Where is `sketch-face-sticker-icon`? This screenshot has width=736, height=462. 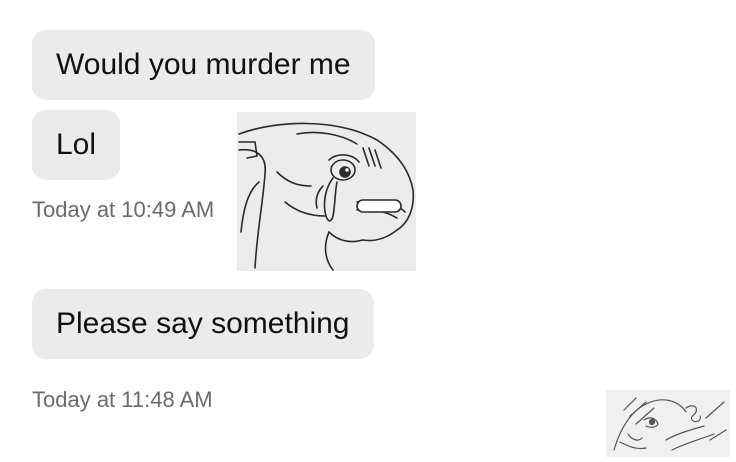
sketch-face-sticker-icon is located at coordinates (668, 423).